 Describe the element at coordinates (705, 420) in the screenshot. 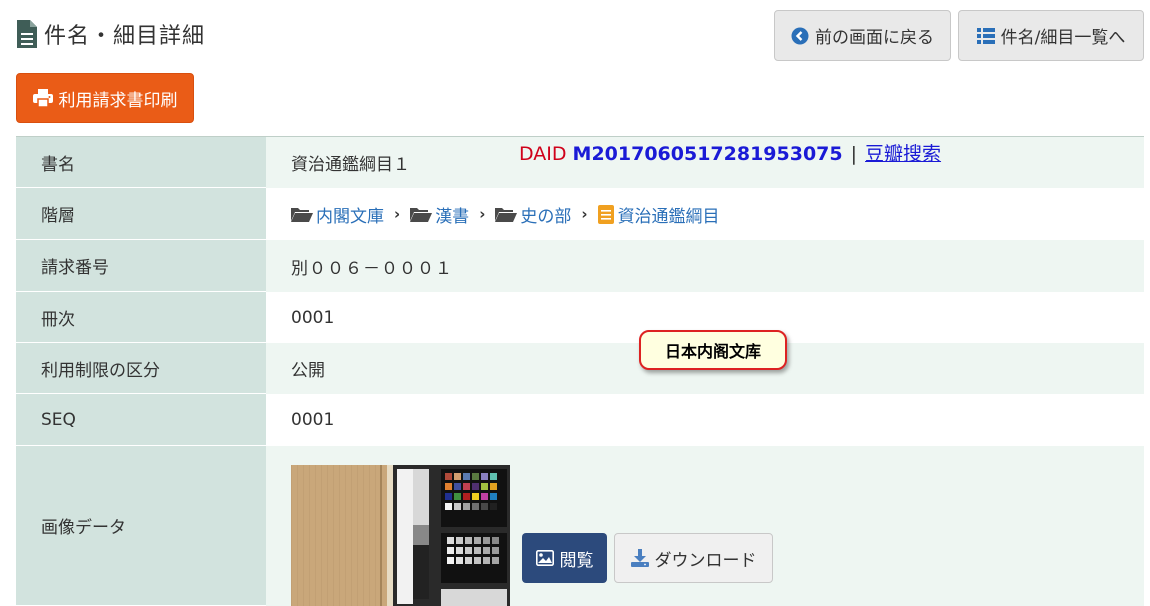

I see `row-value-seq: 0001` at that location.